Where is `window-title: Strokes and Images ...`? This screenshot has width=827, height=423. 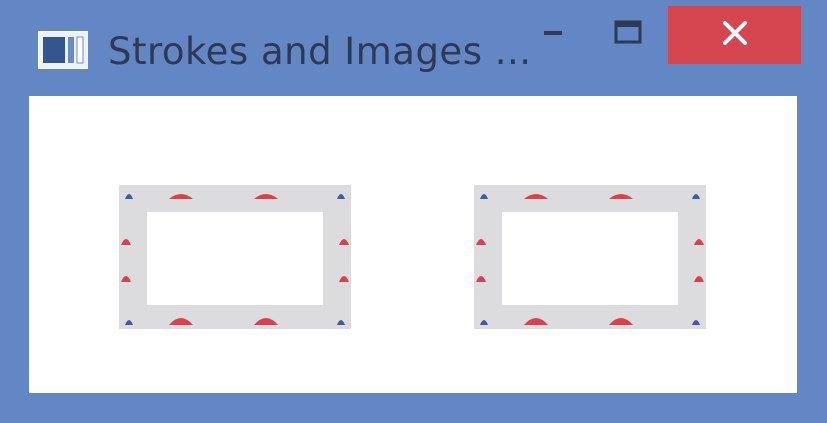 window-title: Strokes and Images ... is located at coordinates (320, 51).